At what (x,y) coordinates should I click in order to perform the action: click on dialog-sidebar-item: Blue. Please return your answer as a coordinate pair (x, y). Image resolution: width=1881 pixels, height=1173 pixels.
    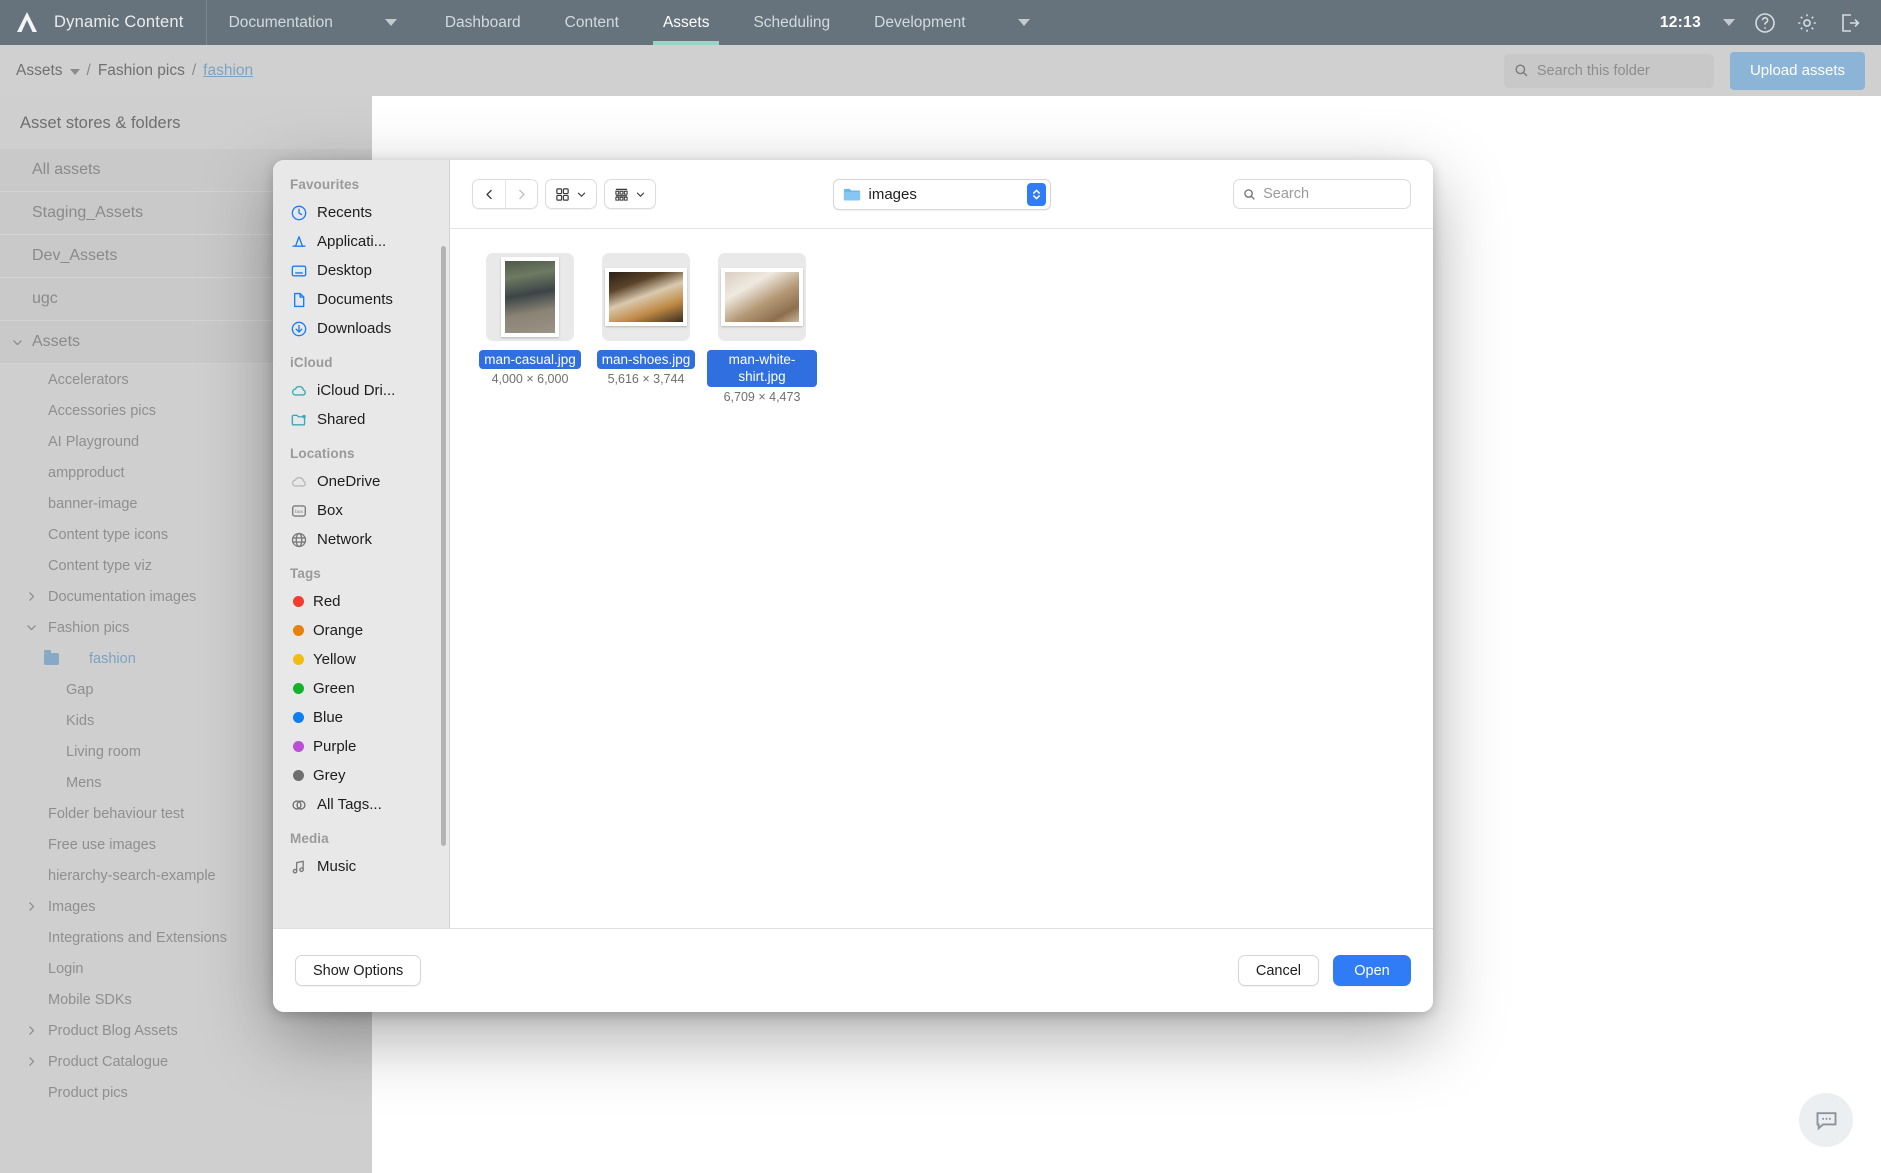
    Looking at the image, I should click on (361, 717).